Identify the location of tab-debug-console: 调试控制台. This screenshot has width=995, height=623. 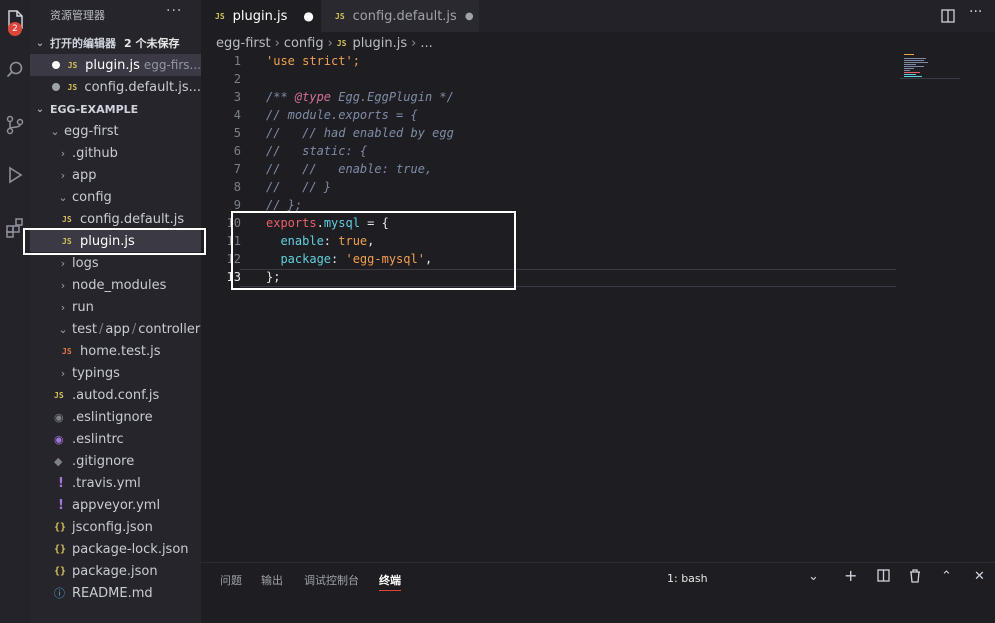
(331, 580).